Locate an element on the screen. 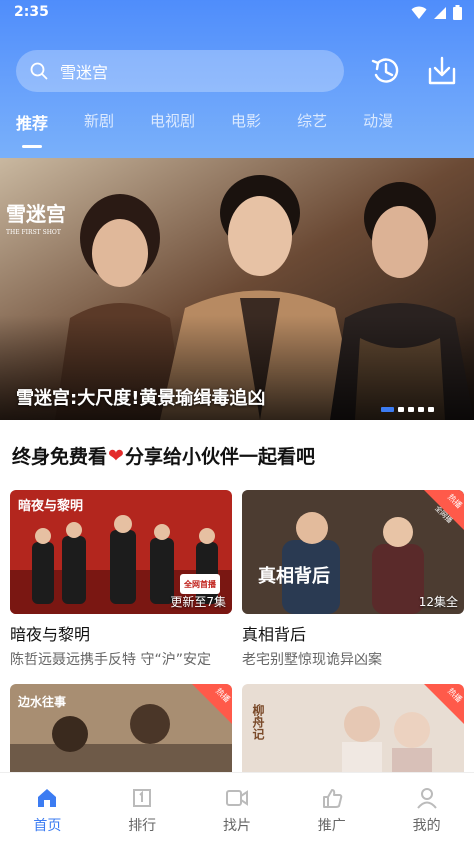 Image resolution: width=474 pixels, height=844 pixels. status-bar: 2:35 is located at coordinates (237, 13).